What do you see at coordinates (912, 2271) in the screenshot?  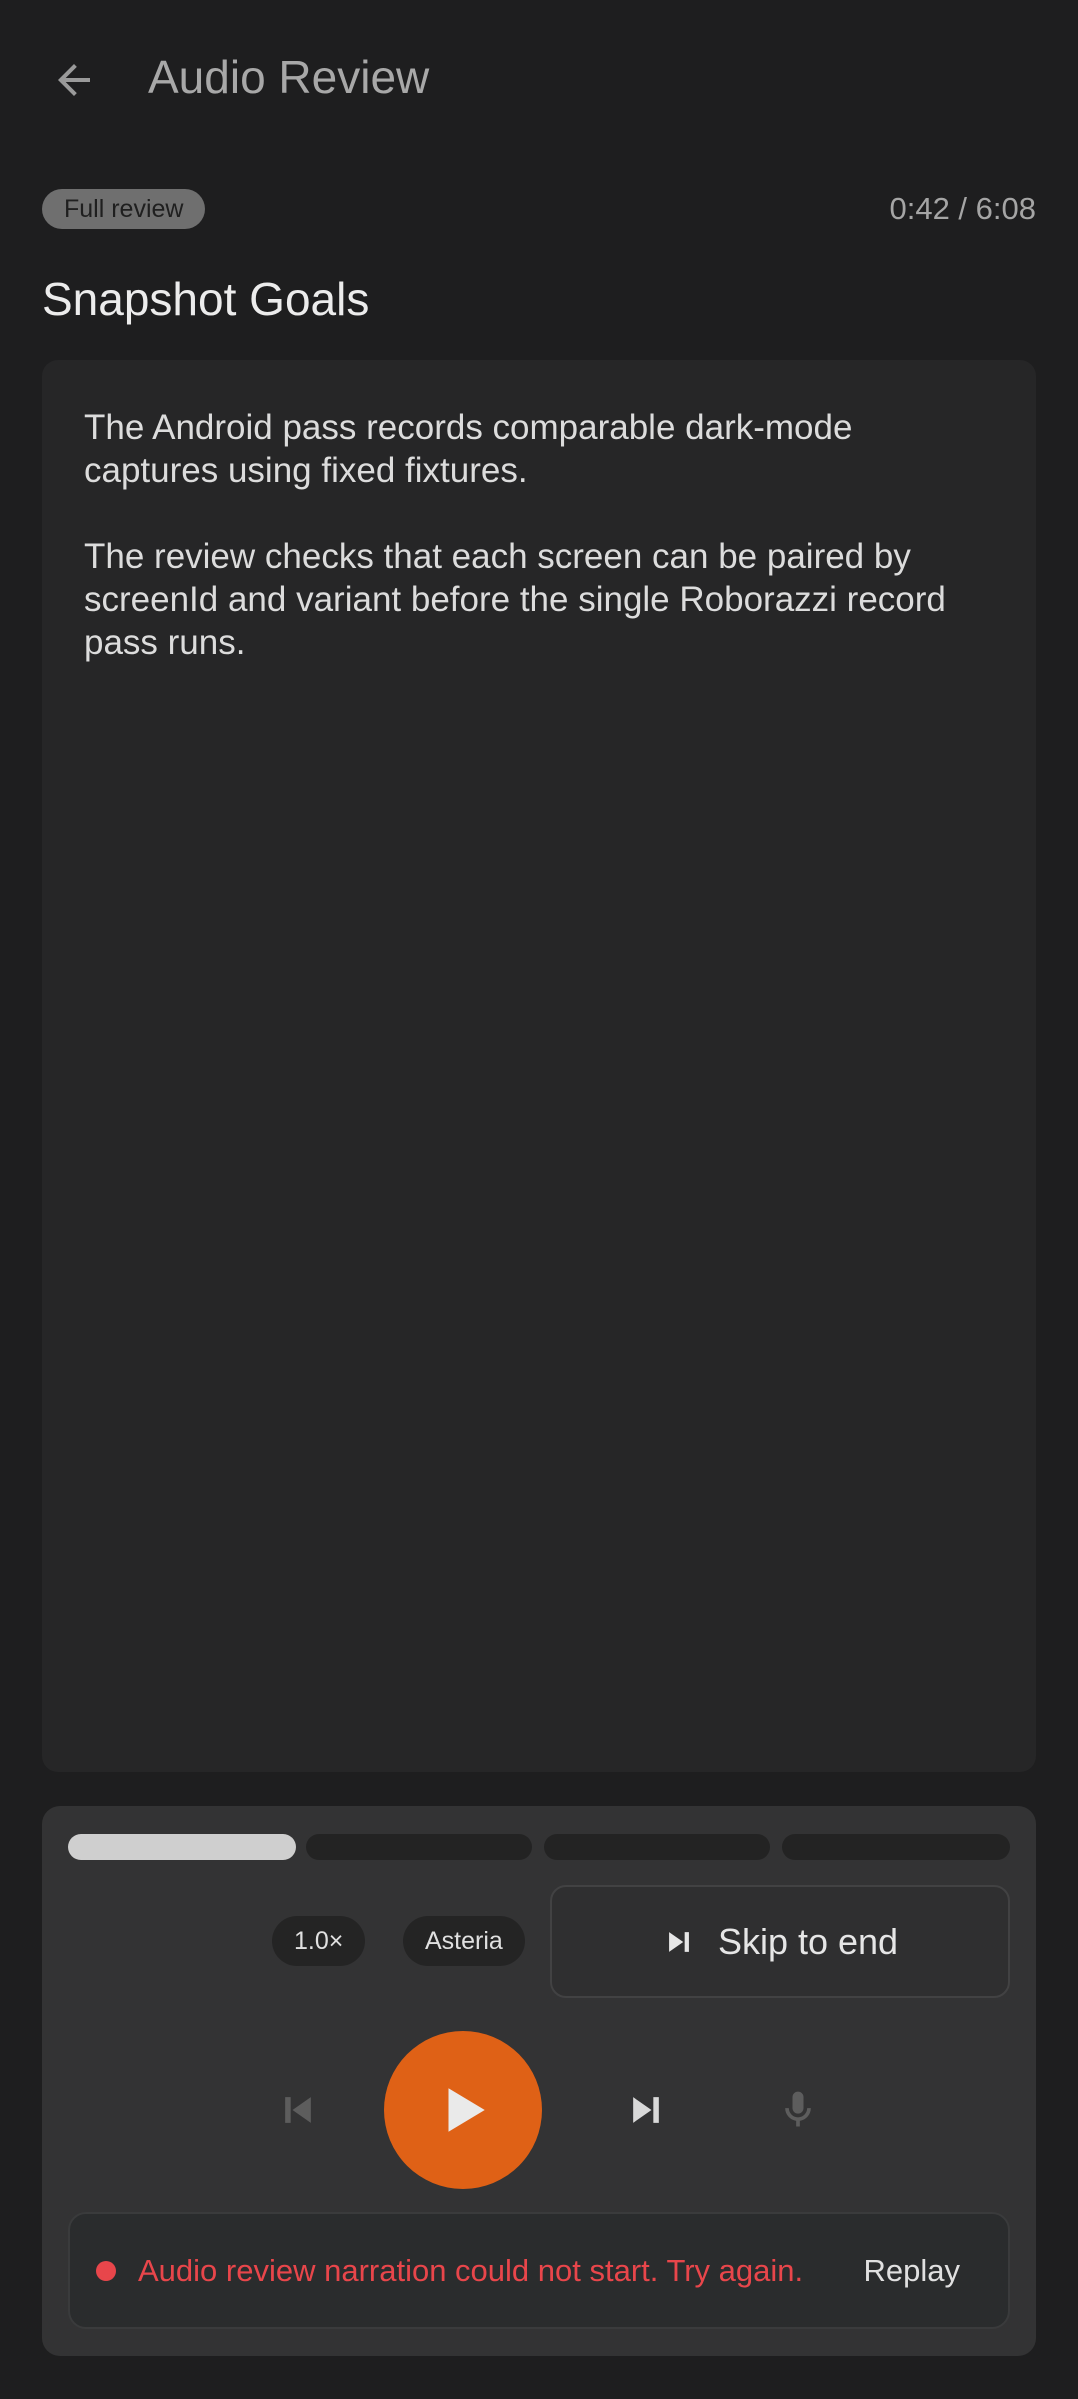 I see `replay-button: Replay` at bounding box center [912, 2271].